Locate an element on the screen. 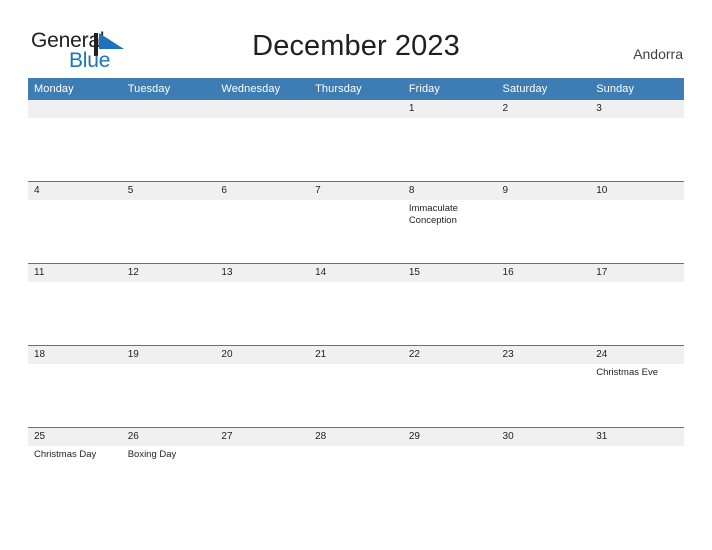 This screenshot has width=712, height=550. calendar-day-cell: 11 is located at coordinates (75, 304).